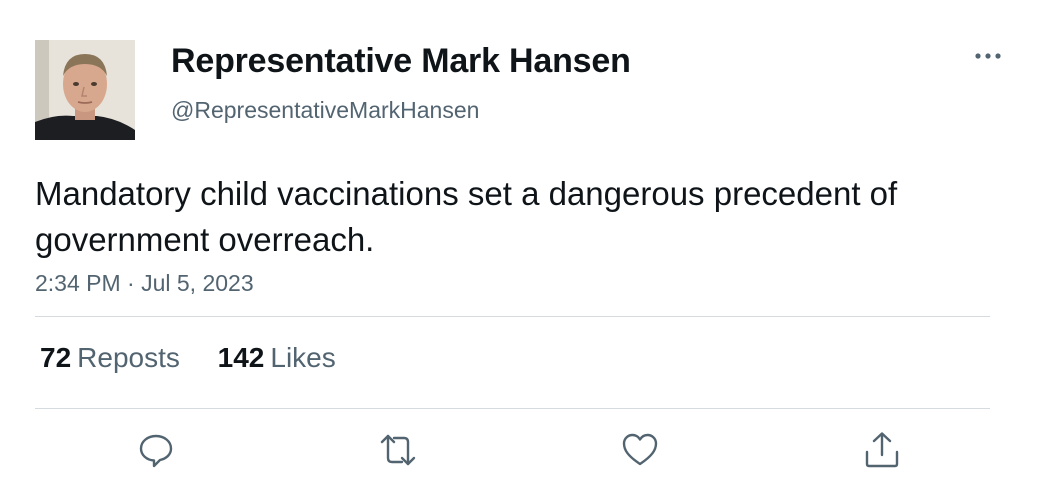  I want to click on more-options-button, so click(988, 56).